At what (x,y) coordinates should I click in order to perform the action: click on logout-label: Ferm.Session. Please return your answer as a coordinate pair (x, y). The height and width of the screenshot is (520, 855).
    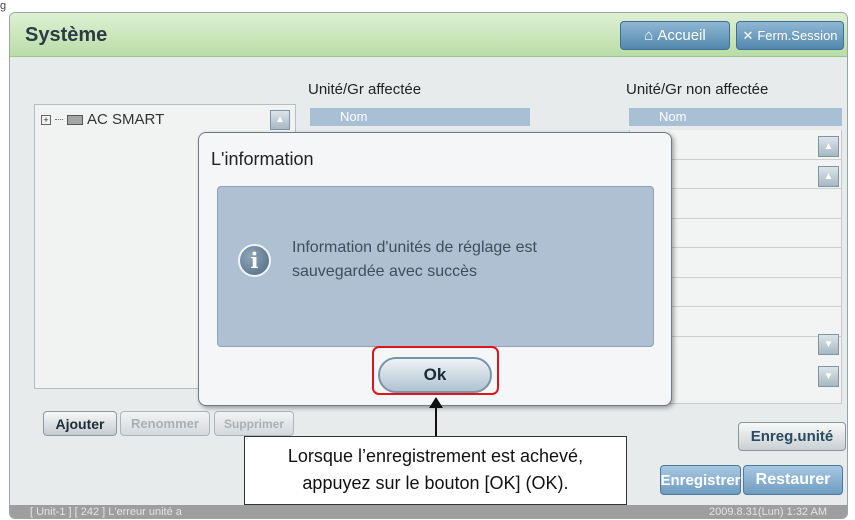
    Looking at the image, I should click on (797, 35).